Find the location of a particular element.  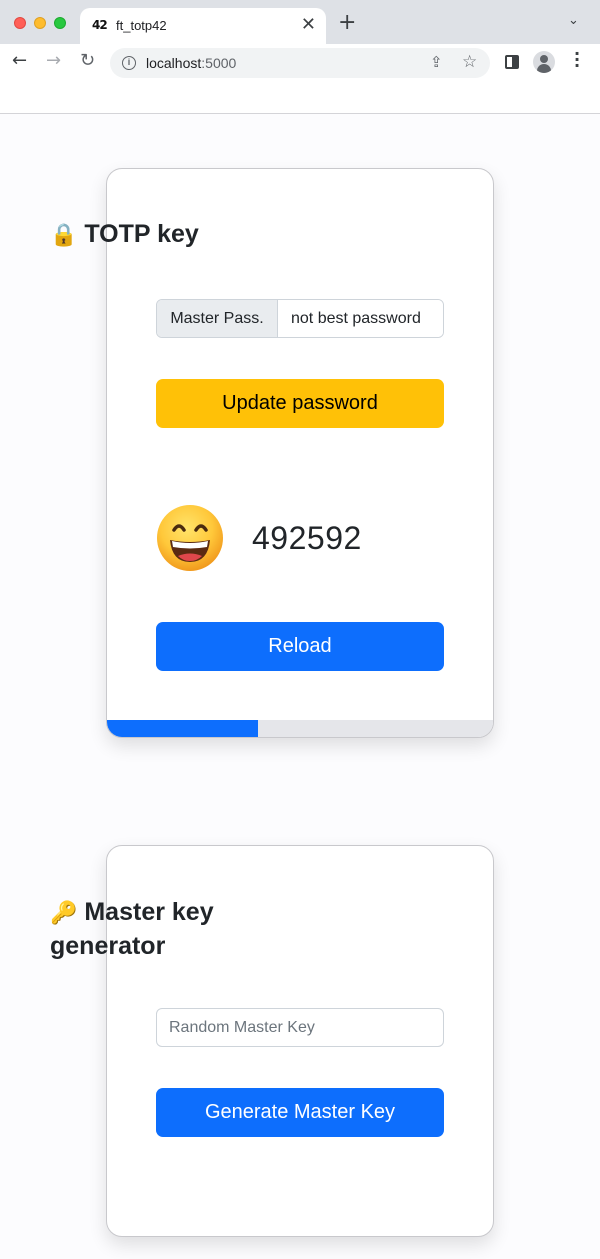

side-panel-icon is located at coordinates (512, 62).